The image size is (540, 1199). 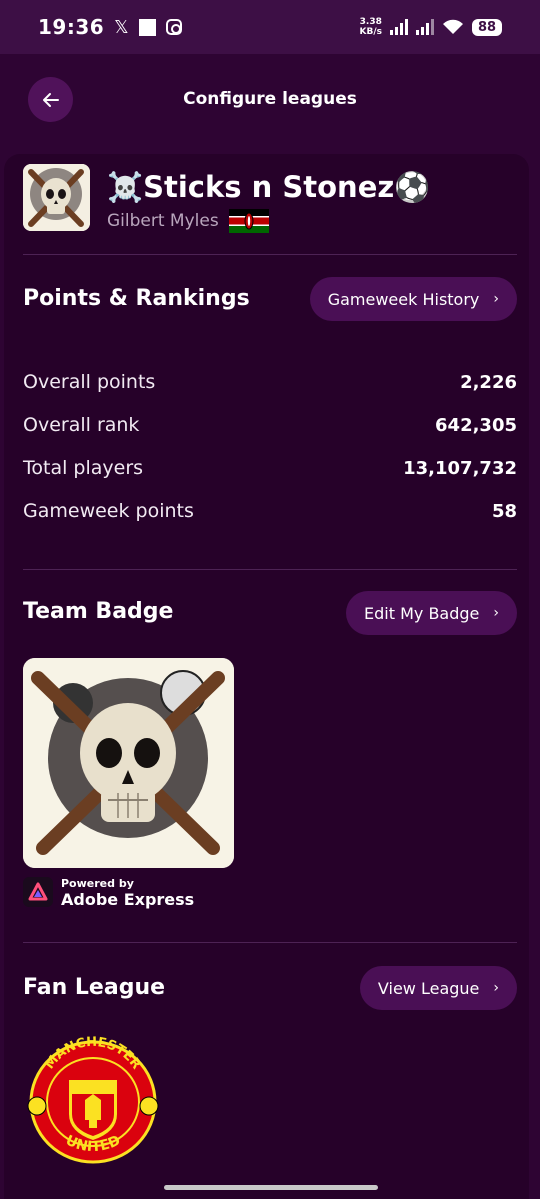 What do you see at coordinates (422, 613) in the screenshot?
I see `edit-badge-label: Edit My Badge` at bounding box center [422, 613].